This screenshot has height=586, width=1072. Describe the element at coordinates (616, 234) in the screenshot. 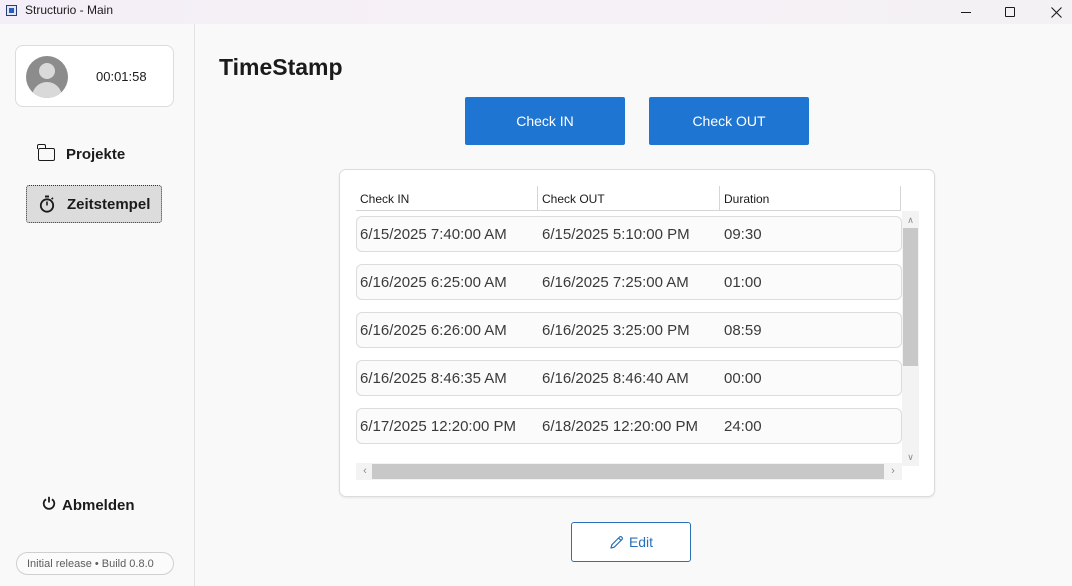

I see `cell-check-out: 6/15/2025 5:10:00 PM` at that location.